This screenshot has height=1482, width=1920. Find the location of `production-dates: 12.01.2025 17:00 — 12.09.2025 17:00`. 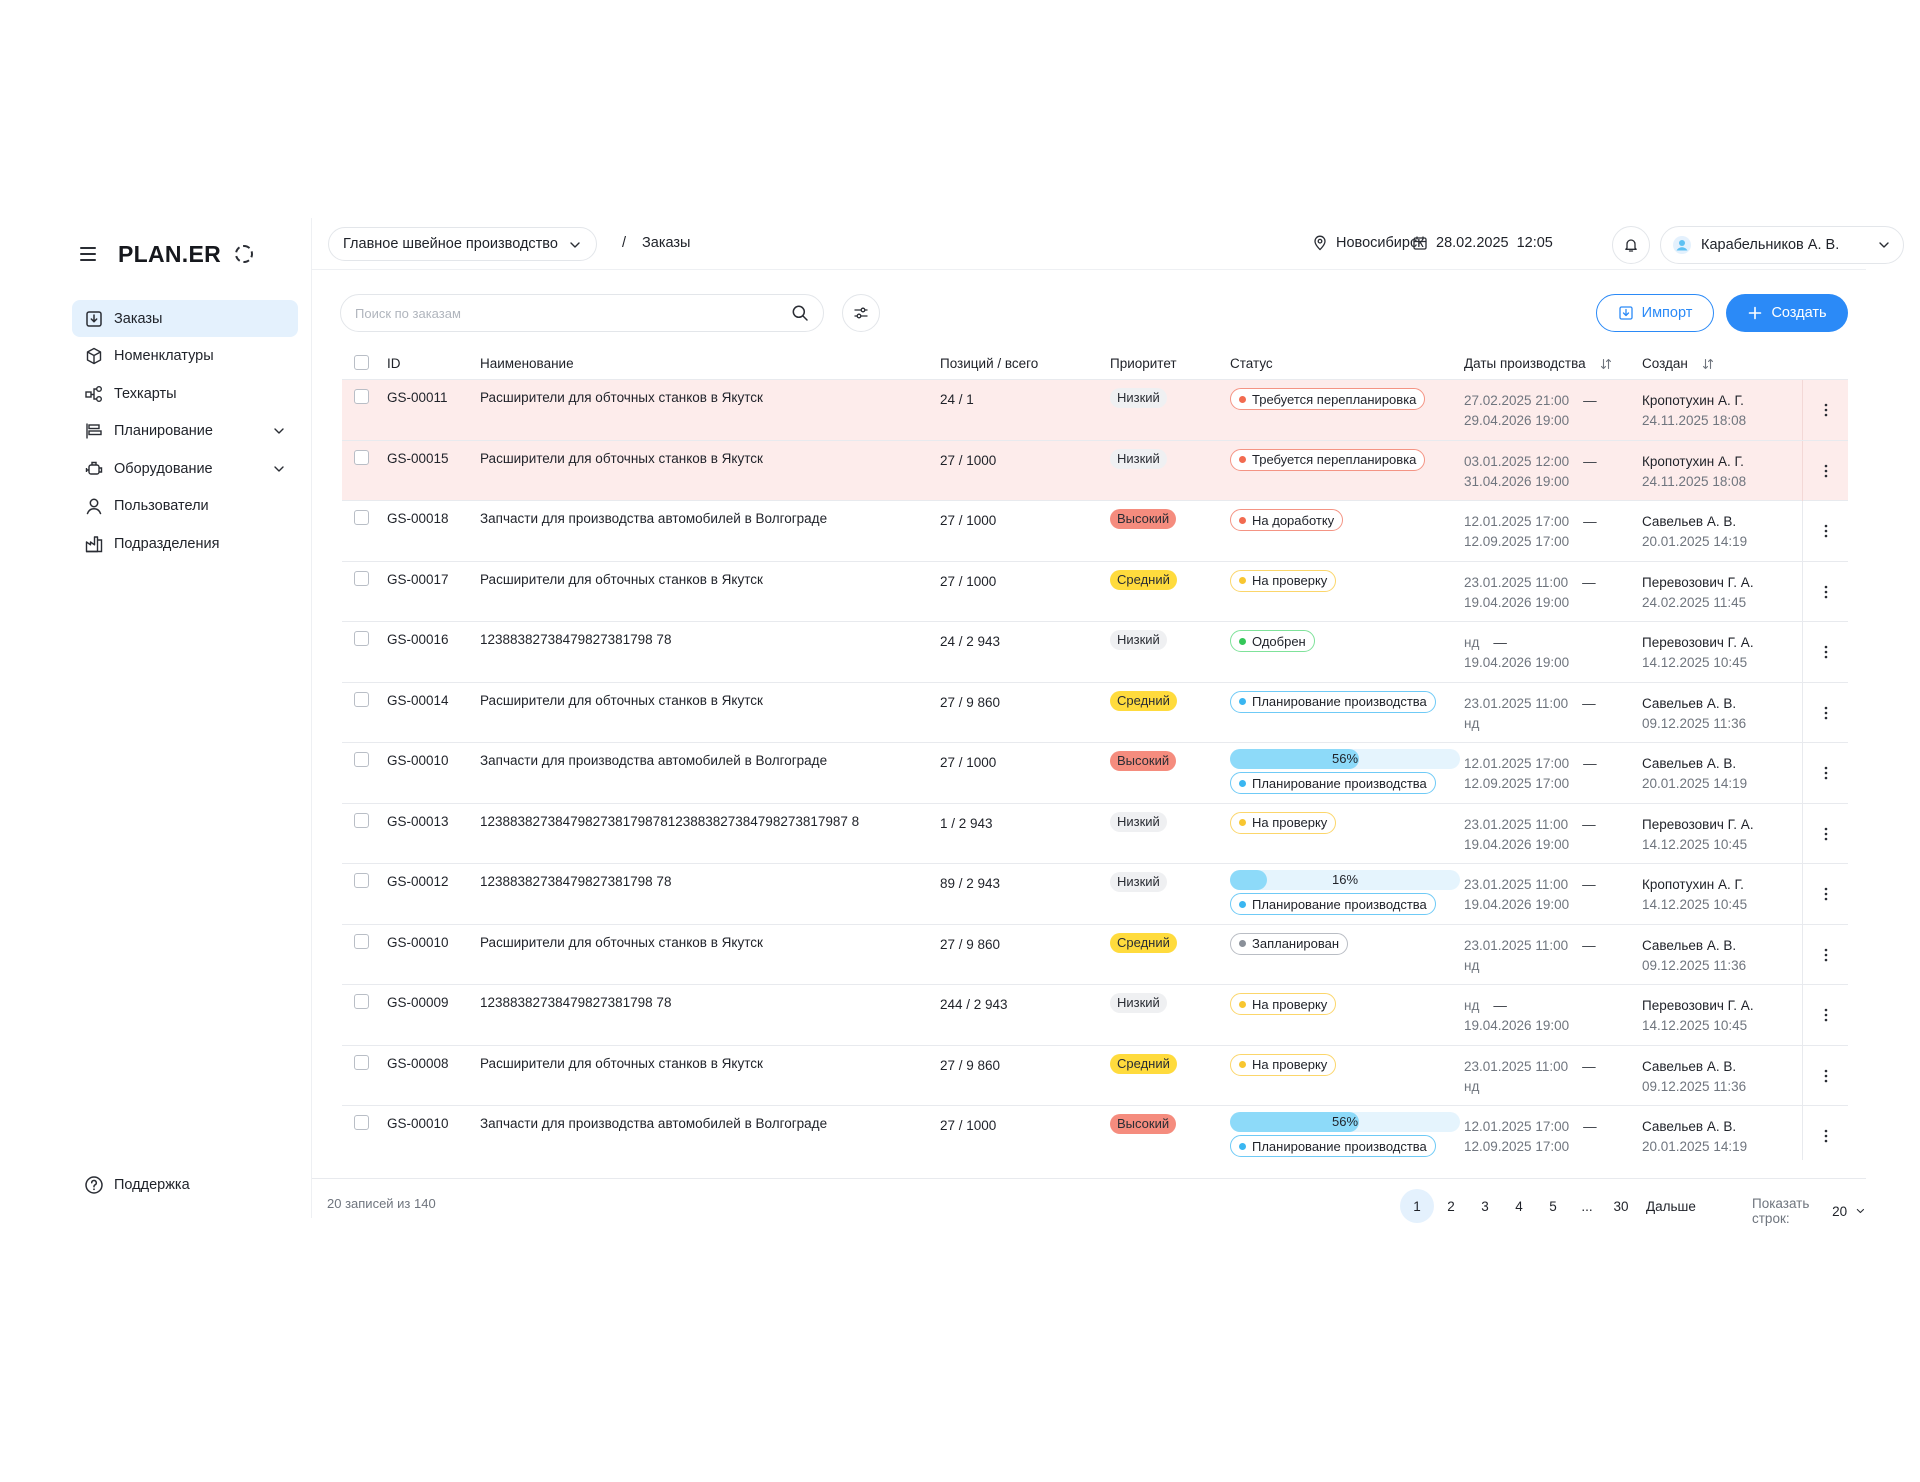

production-dates: 12.01.2025 17:00 — 12.09.2025 17:00 is located at coordinates (1530, 1137).